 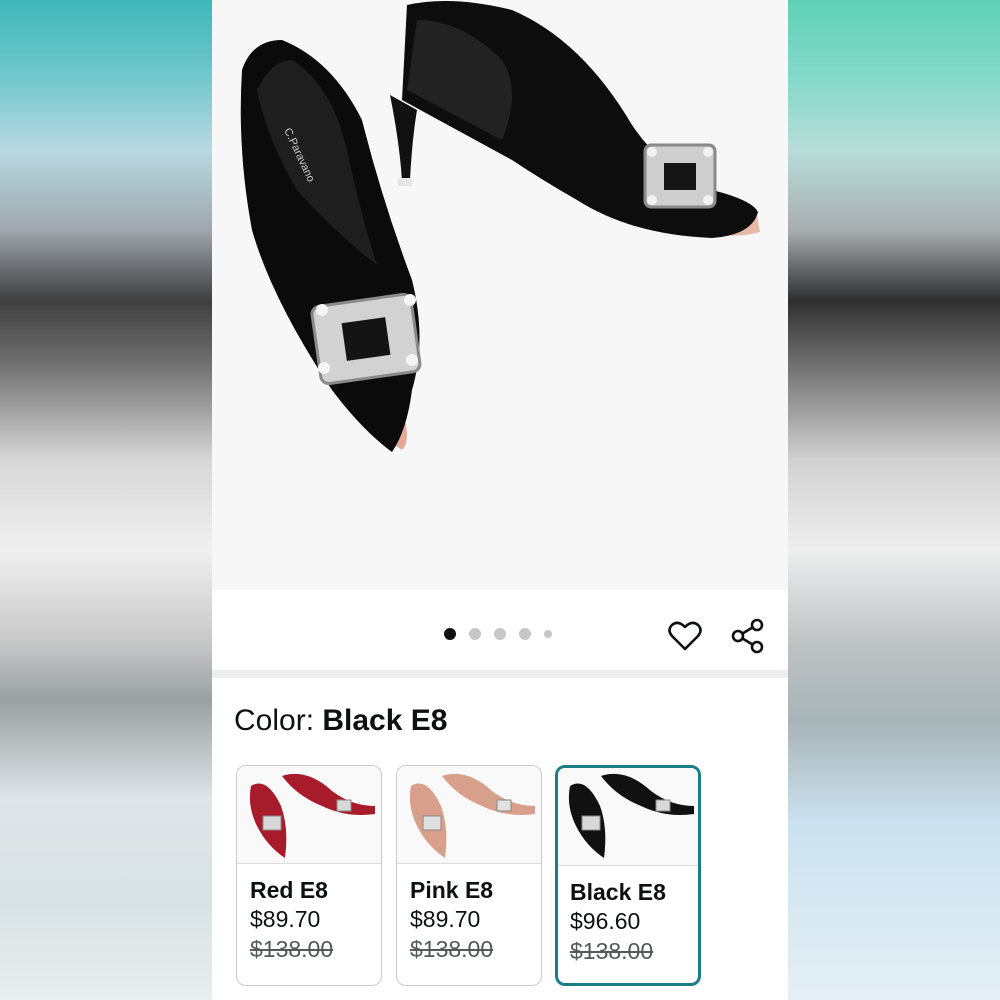 I want to click on color-swatch-black: Black E8 $96.60 $138.00, so click(x=628, y=875).